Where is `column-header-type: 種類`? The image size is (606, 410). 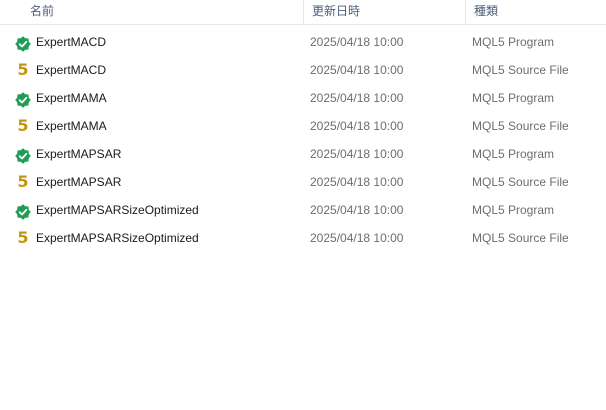
column-header-type: 種類 is located at coordinates (535, 12).